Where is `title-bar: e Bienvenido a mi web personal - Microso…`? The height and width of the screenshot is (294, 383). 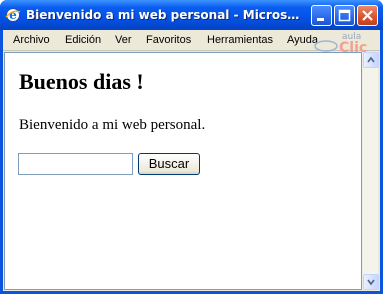
title-bar: e Bienvenido a mi web personal - Microso… is located at coordinates (191, 15).